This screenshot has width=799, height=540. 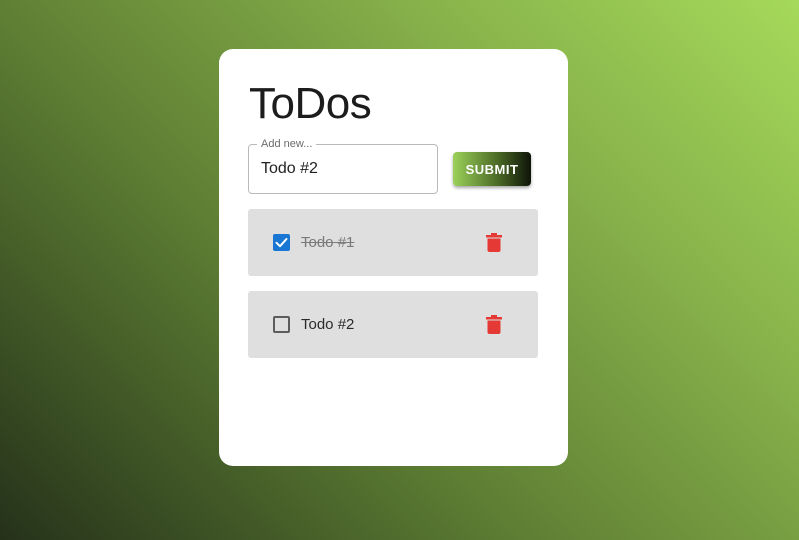 What do you see at coordinates (393, 242) in the screenshot?
I see `todo-item: Todo #1` at bounding box center [393, 242].